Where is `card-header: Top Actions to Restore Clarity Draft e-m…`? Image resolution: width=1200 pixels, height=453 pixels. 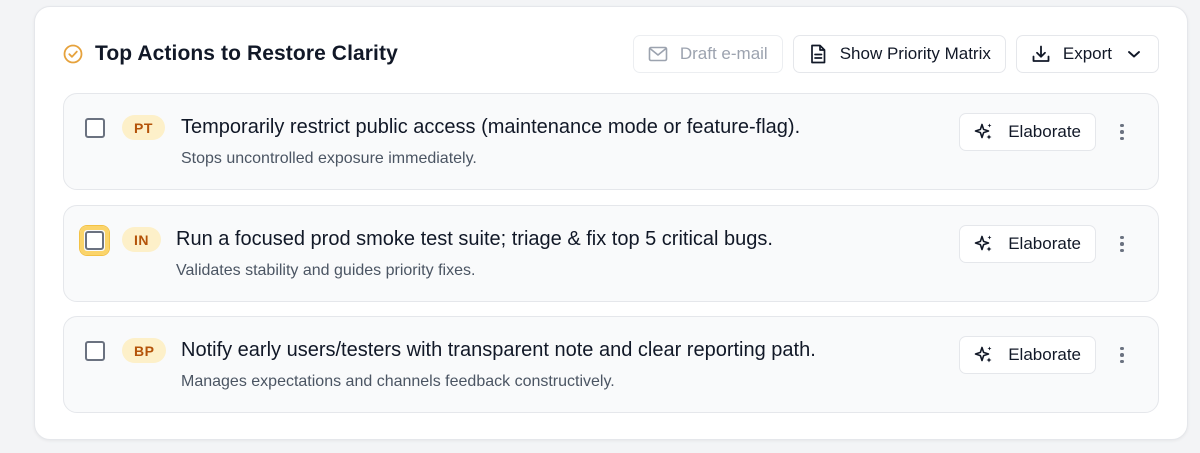 card-header: Top Actions to Restore Clarity Draft e-m… is located at coordinates (611, 54).